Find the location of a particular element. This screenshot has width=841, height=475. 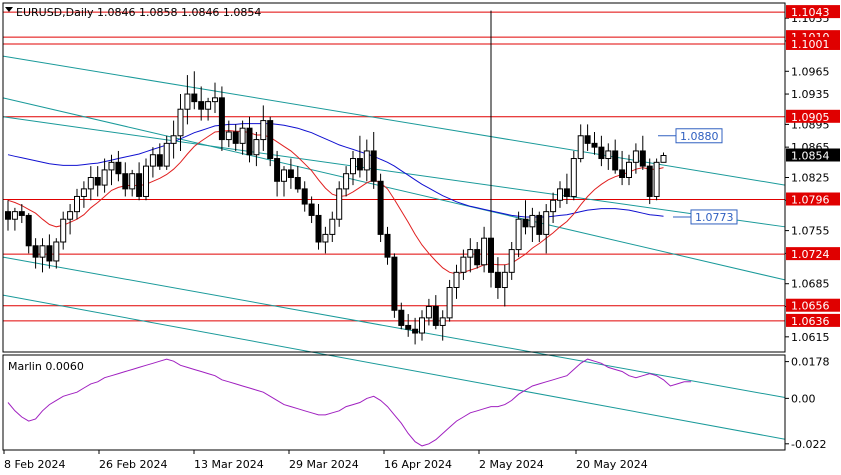

osc-y-tick-label: 0.00 is located at coordinates (803, 398).